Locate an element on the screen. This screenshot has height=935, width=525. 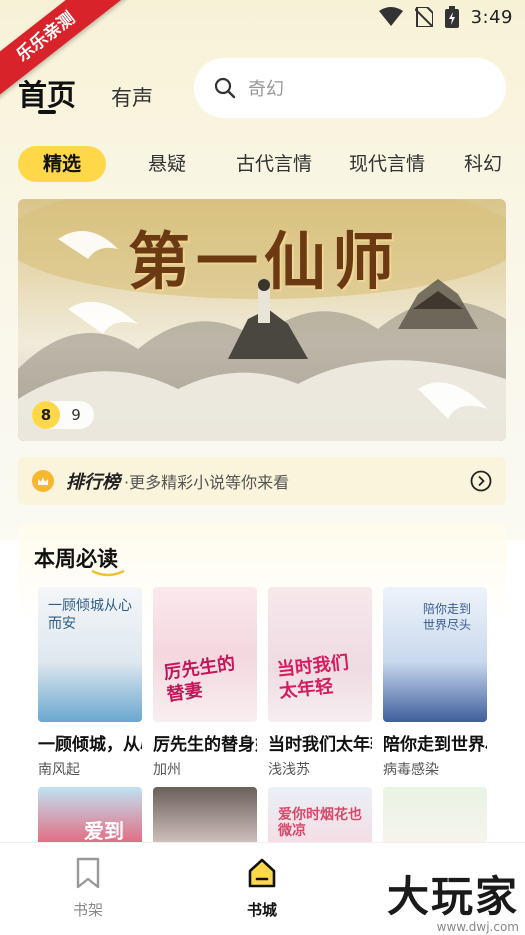
tab-audio: 有声 is located at coordinates (132, 97).